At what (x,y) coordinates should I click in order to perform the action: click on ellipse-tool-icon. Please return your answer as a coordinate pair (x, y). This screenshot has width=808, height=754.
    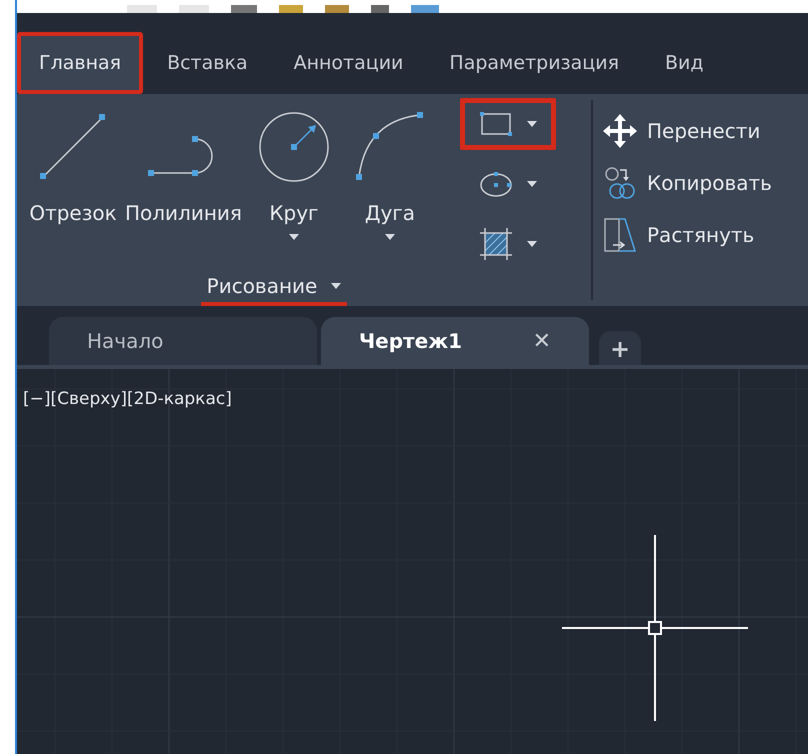
    Looking at the image, I should click on (495, 184).